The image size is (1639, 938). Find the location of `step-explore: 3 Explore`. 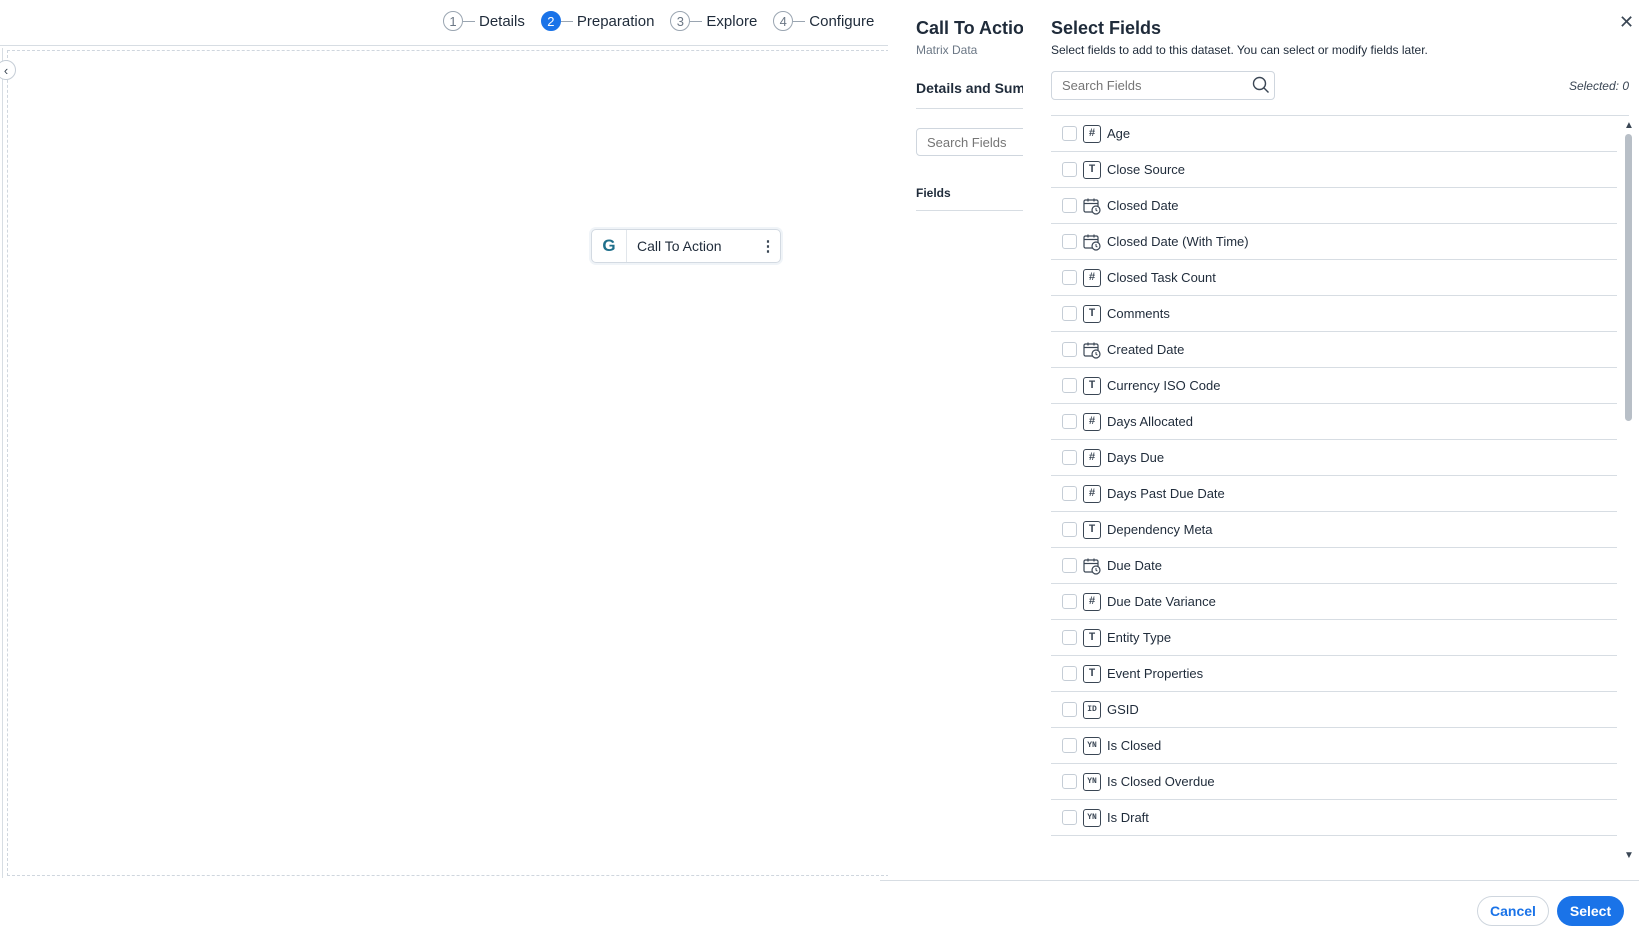

step-explore: 3 Explore is located at coordinates (713, 21).